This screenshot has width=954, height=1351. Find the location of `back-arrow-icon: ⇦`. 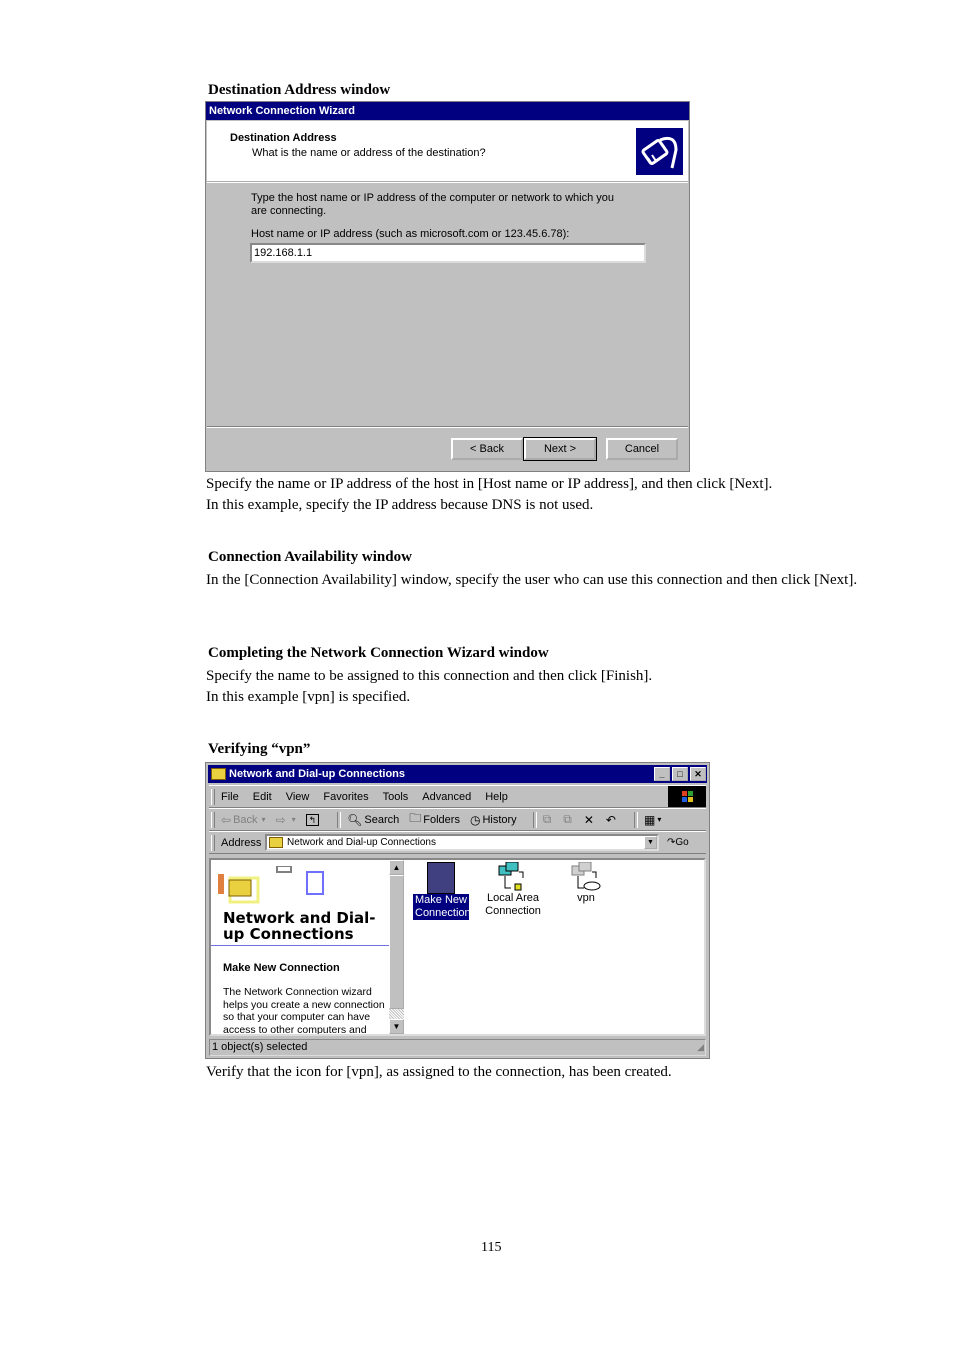

back-arrow-icon: ⇦ is located at coordinates (226, 819).